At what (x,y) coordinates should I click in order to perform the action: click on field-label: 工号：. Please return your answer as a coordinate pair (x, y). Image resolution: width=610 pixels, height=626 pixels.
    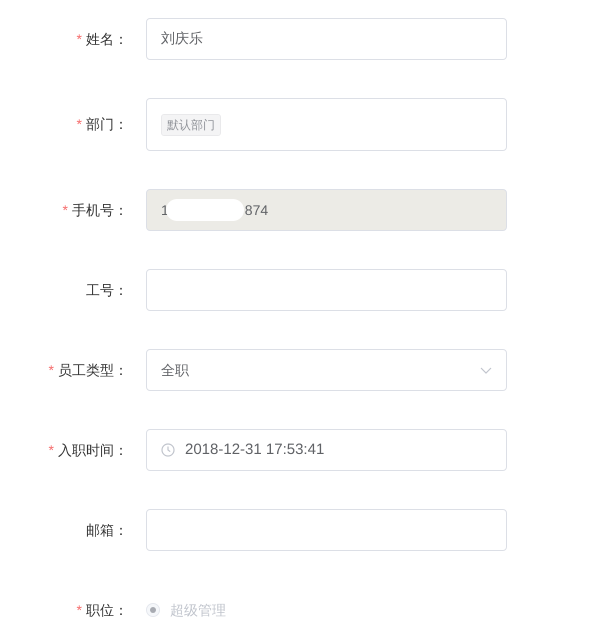
    Looking at the image, I should click on (107, 290).